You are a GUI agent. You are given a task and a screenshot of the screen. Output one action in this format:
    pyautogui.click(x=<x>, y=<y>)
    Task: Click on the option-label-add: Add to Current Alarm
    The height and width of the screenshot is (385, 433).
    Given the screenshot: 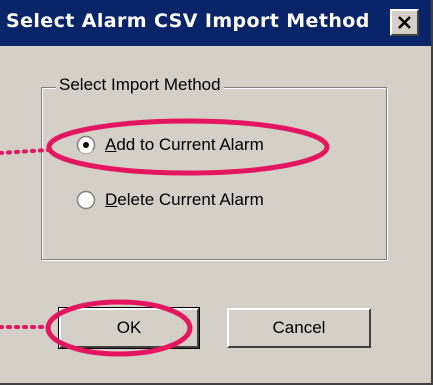 What is the action you would take?
    pyautogui.click(x=184, y=144)
    